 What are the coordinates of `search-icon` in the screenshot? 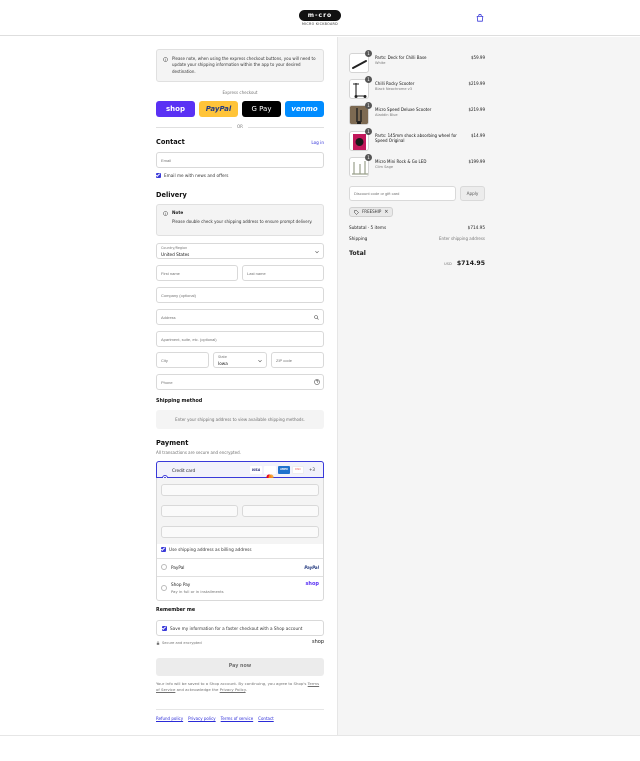 It's located at (316, 317).